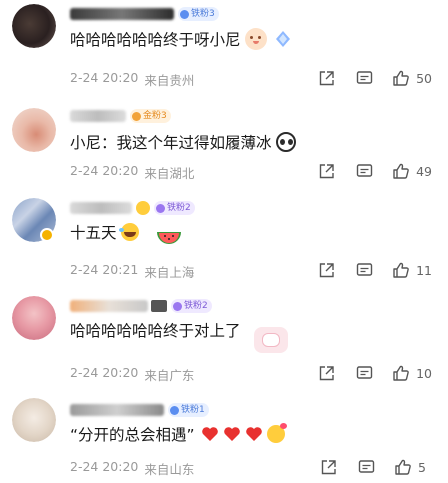 The image size is (448, 483). I want to click on comment-meta: 2-24 20:21 来自上海, so click(132, 271).